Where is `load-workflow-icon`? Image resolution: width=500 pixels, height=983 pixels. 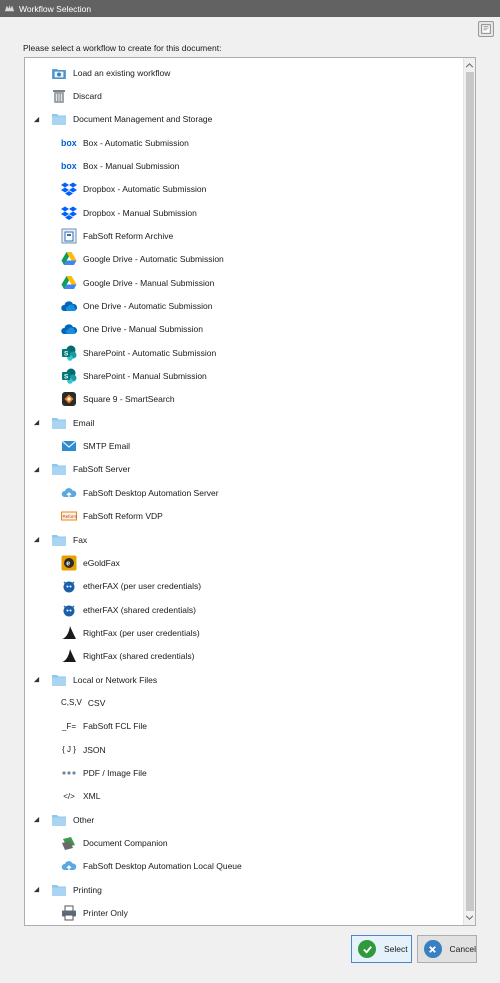
load-workflow-icon is located at coordinates (59, 73).